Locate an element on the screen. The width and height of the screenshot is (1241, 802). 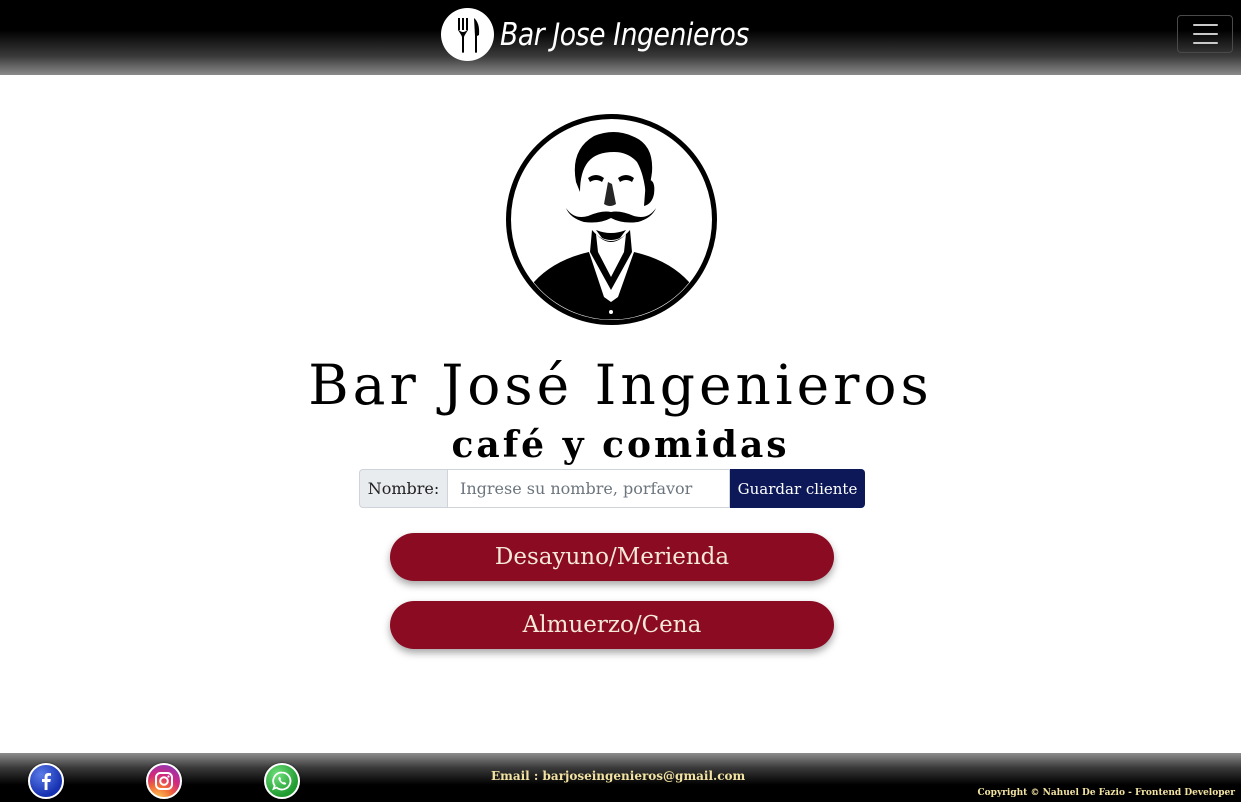
portrait-logo is located at coordinates (611, 219).